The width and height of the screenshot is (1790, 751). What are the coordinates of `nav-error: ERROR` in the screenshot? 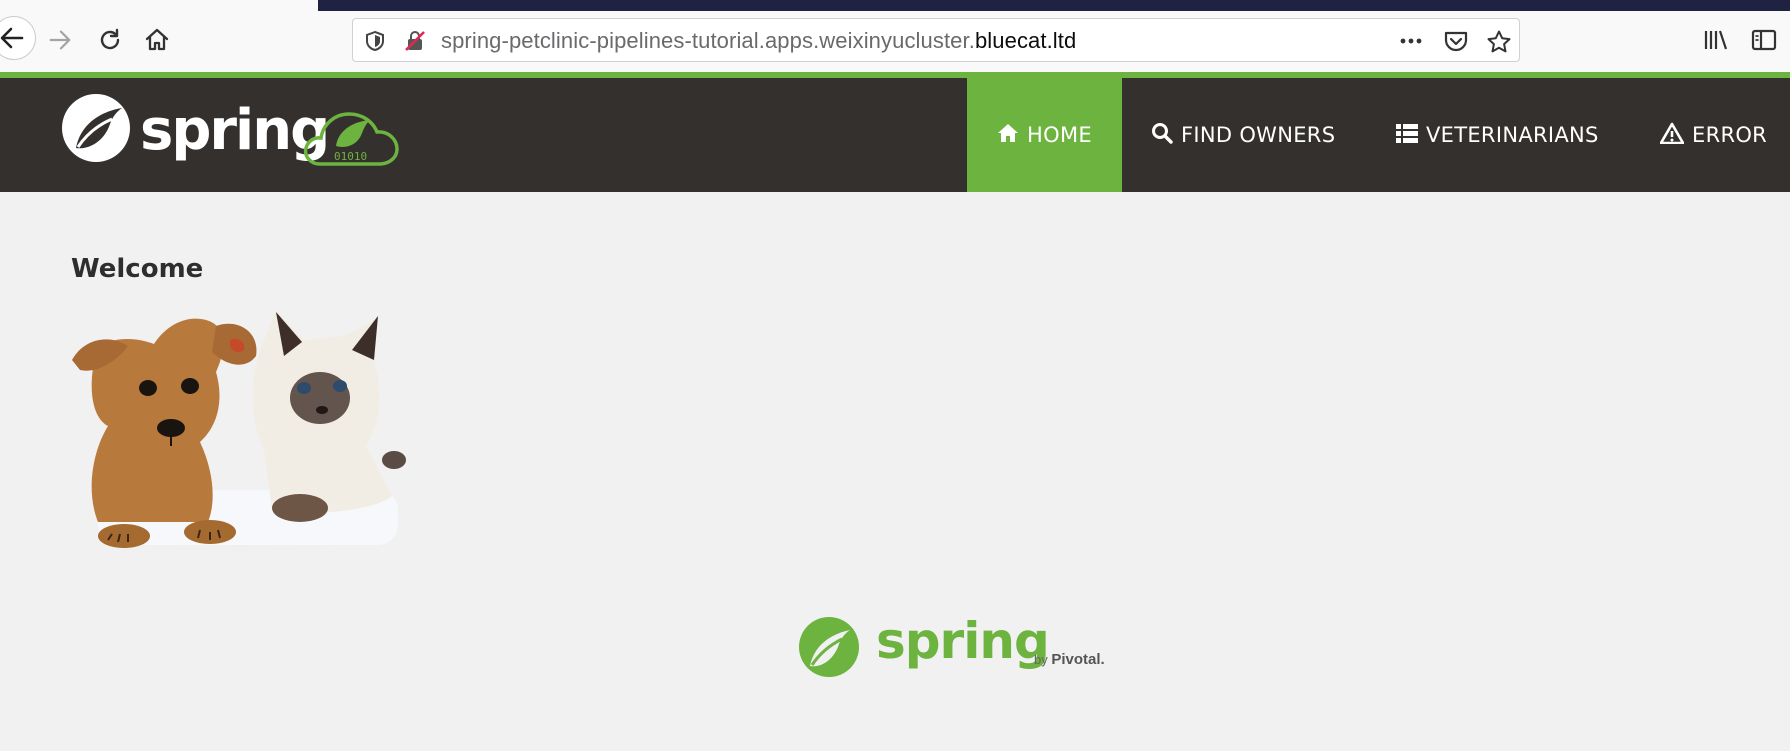 It's located at (1713, 135).